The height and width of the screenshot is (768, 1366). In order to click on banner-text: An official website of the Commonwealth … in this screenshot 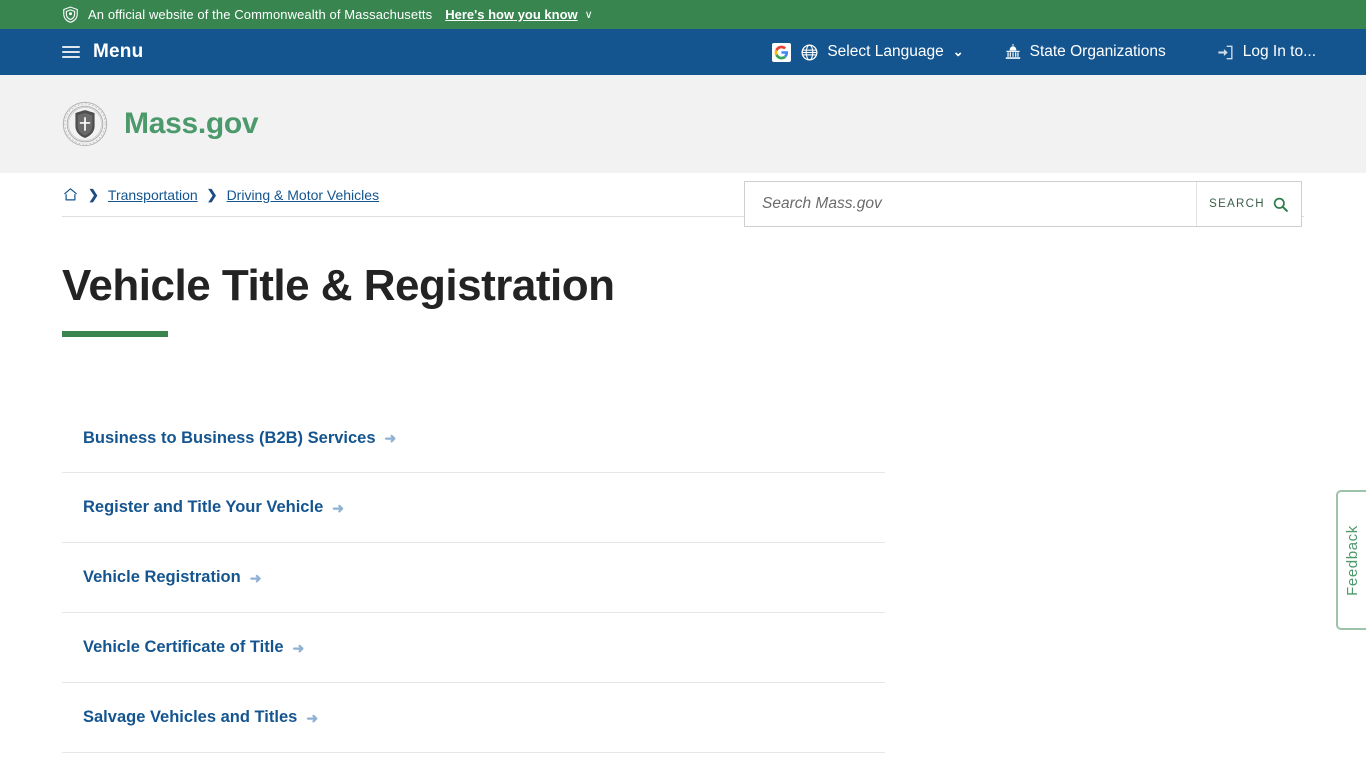, I will do `click(260, 14)`.